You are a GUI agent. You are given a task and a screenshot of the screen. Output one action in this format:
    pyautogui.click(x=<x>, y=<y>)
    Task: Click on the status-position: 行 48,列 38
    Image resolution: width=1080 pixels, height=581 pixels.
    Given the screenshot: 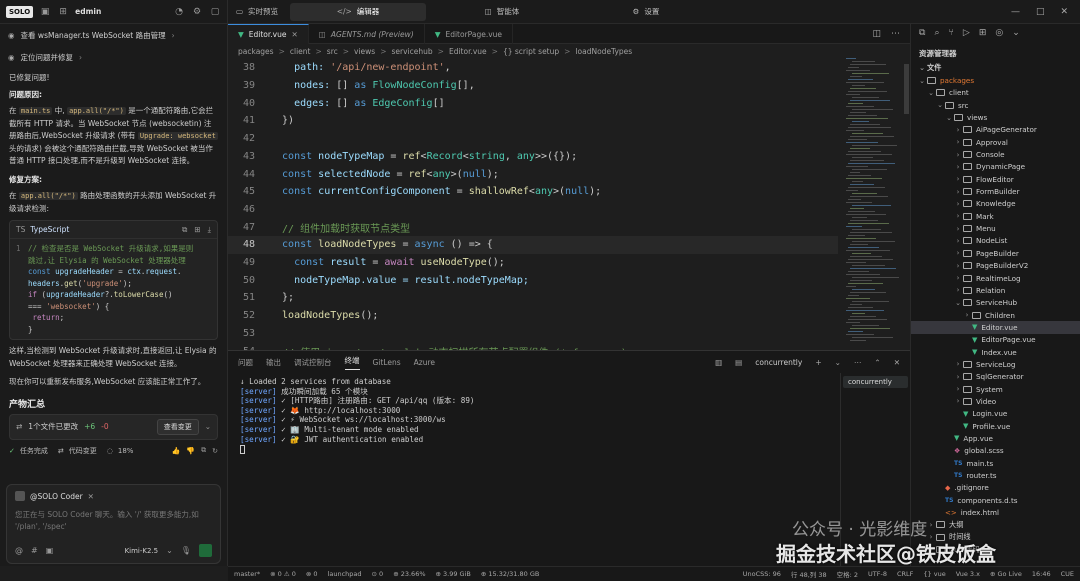 What is the action you would take?
    pyautogui.click(x=809, y=574)
    